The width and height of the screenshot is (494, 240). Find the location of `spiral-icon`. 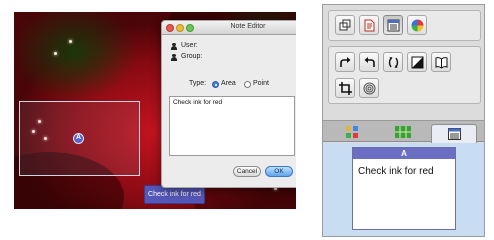

spiral-icon is located at coordinates (369, 88).